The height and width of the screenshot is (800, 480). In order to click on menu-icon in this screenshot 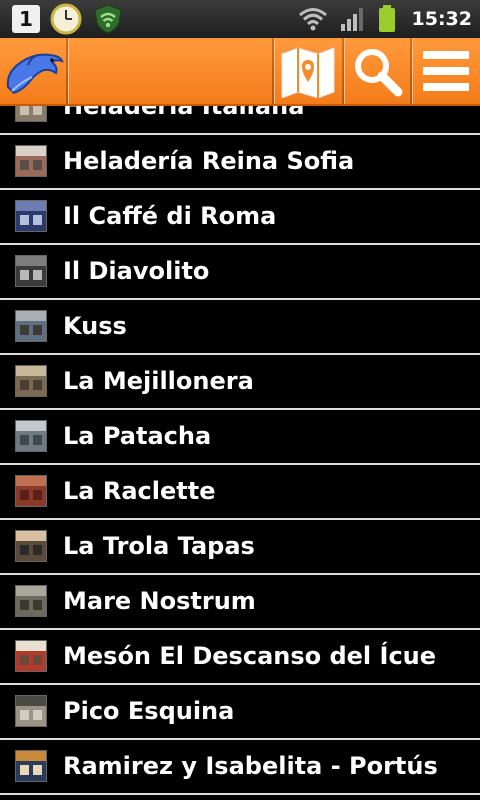, I will do `click(446, 71)`.